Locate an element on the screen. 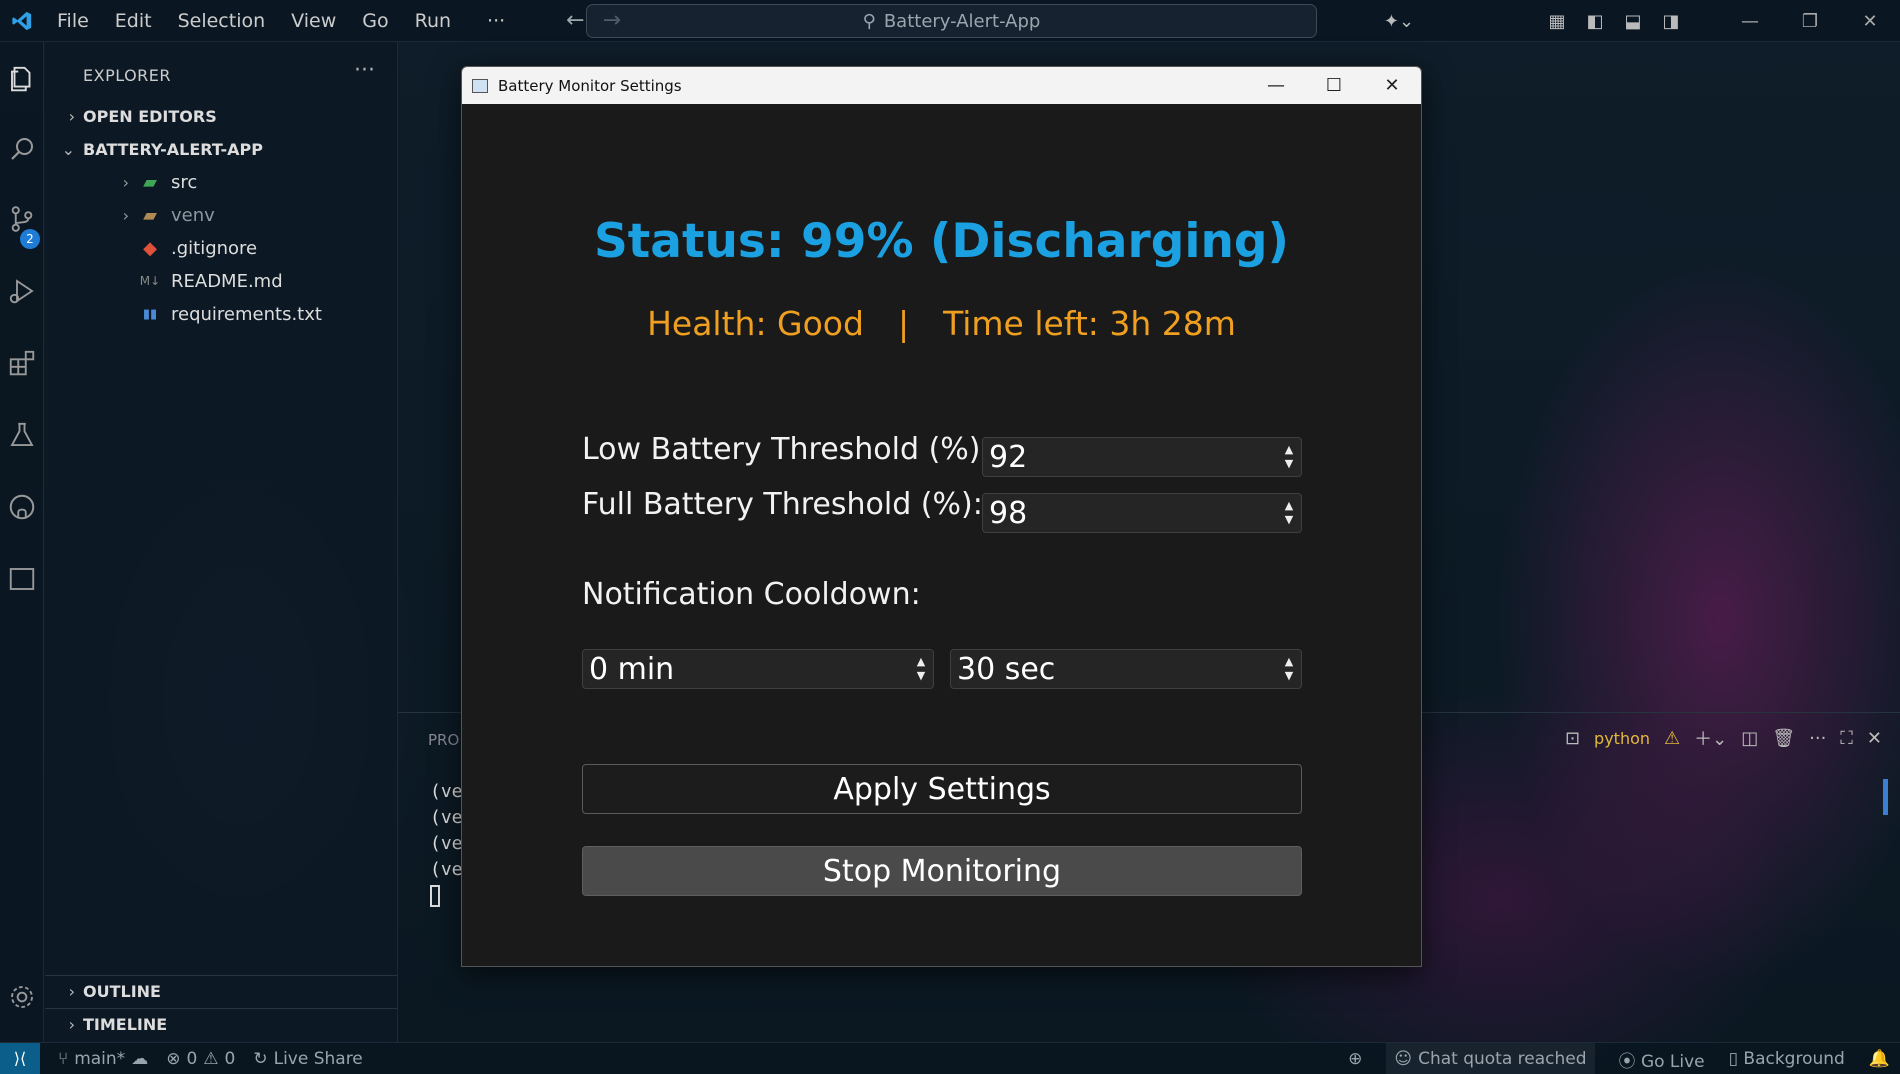  toggle-panel-icon: ⬓ is located at coordinates (1633, 21).